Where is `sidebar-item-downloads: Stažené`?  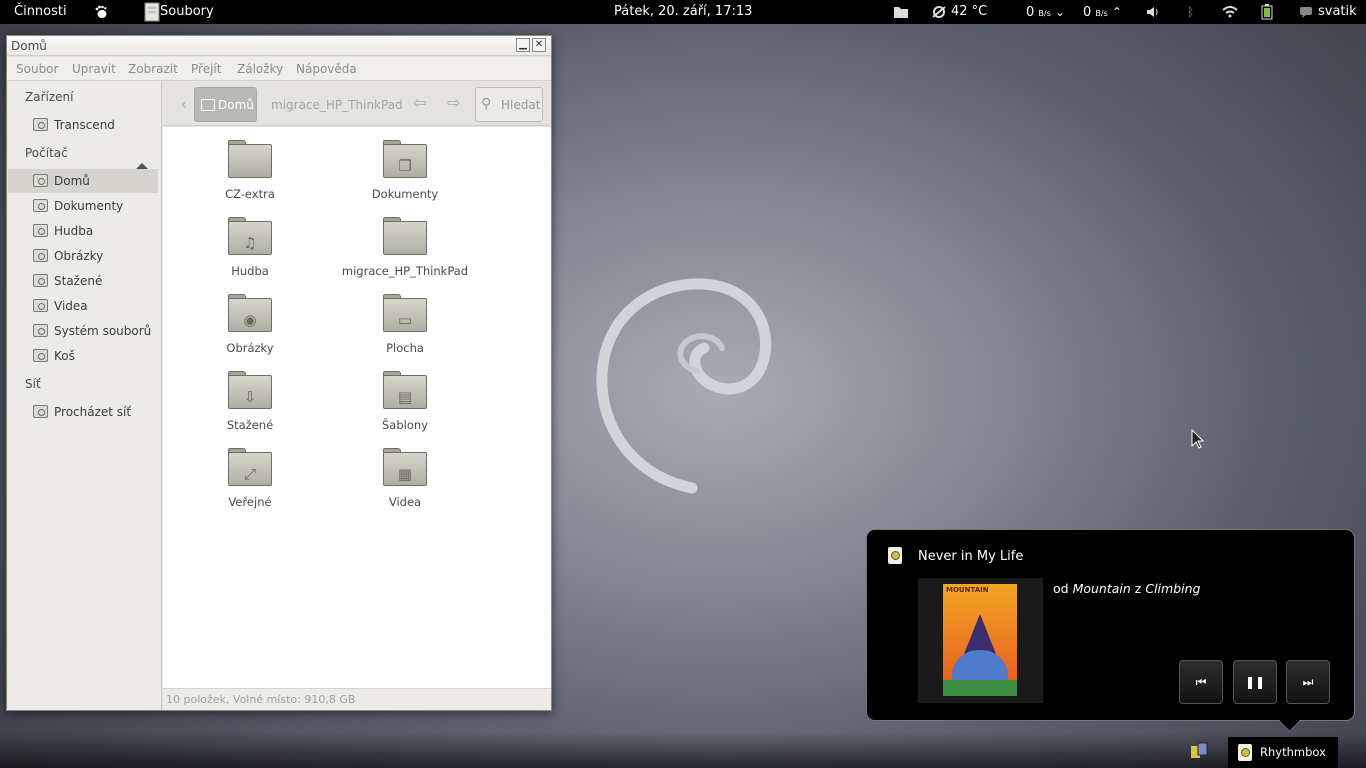
sidebar-item-downloads: Stažené is located at coordinates (83, 281).